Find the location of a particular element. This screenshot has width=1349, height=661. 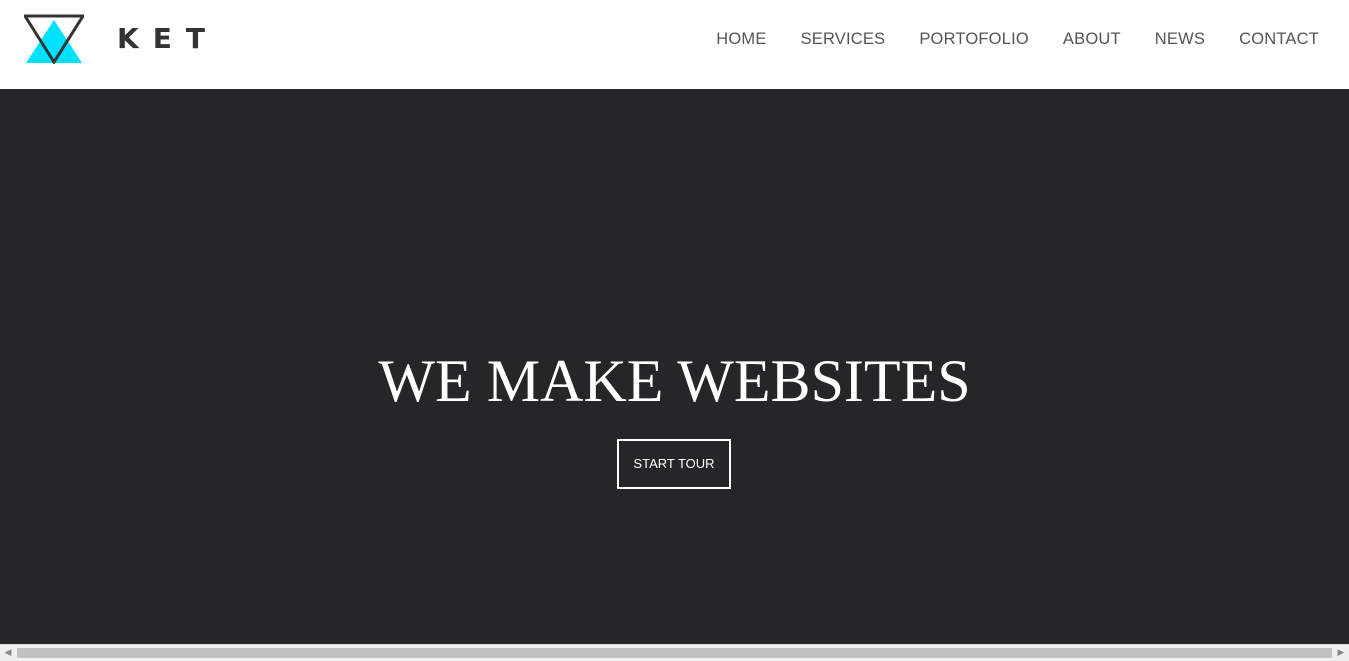

brand-name: KET is located at coordinates (168, 38).